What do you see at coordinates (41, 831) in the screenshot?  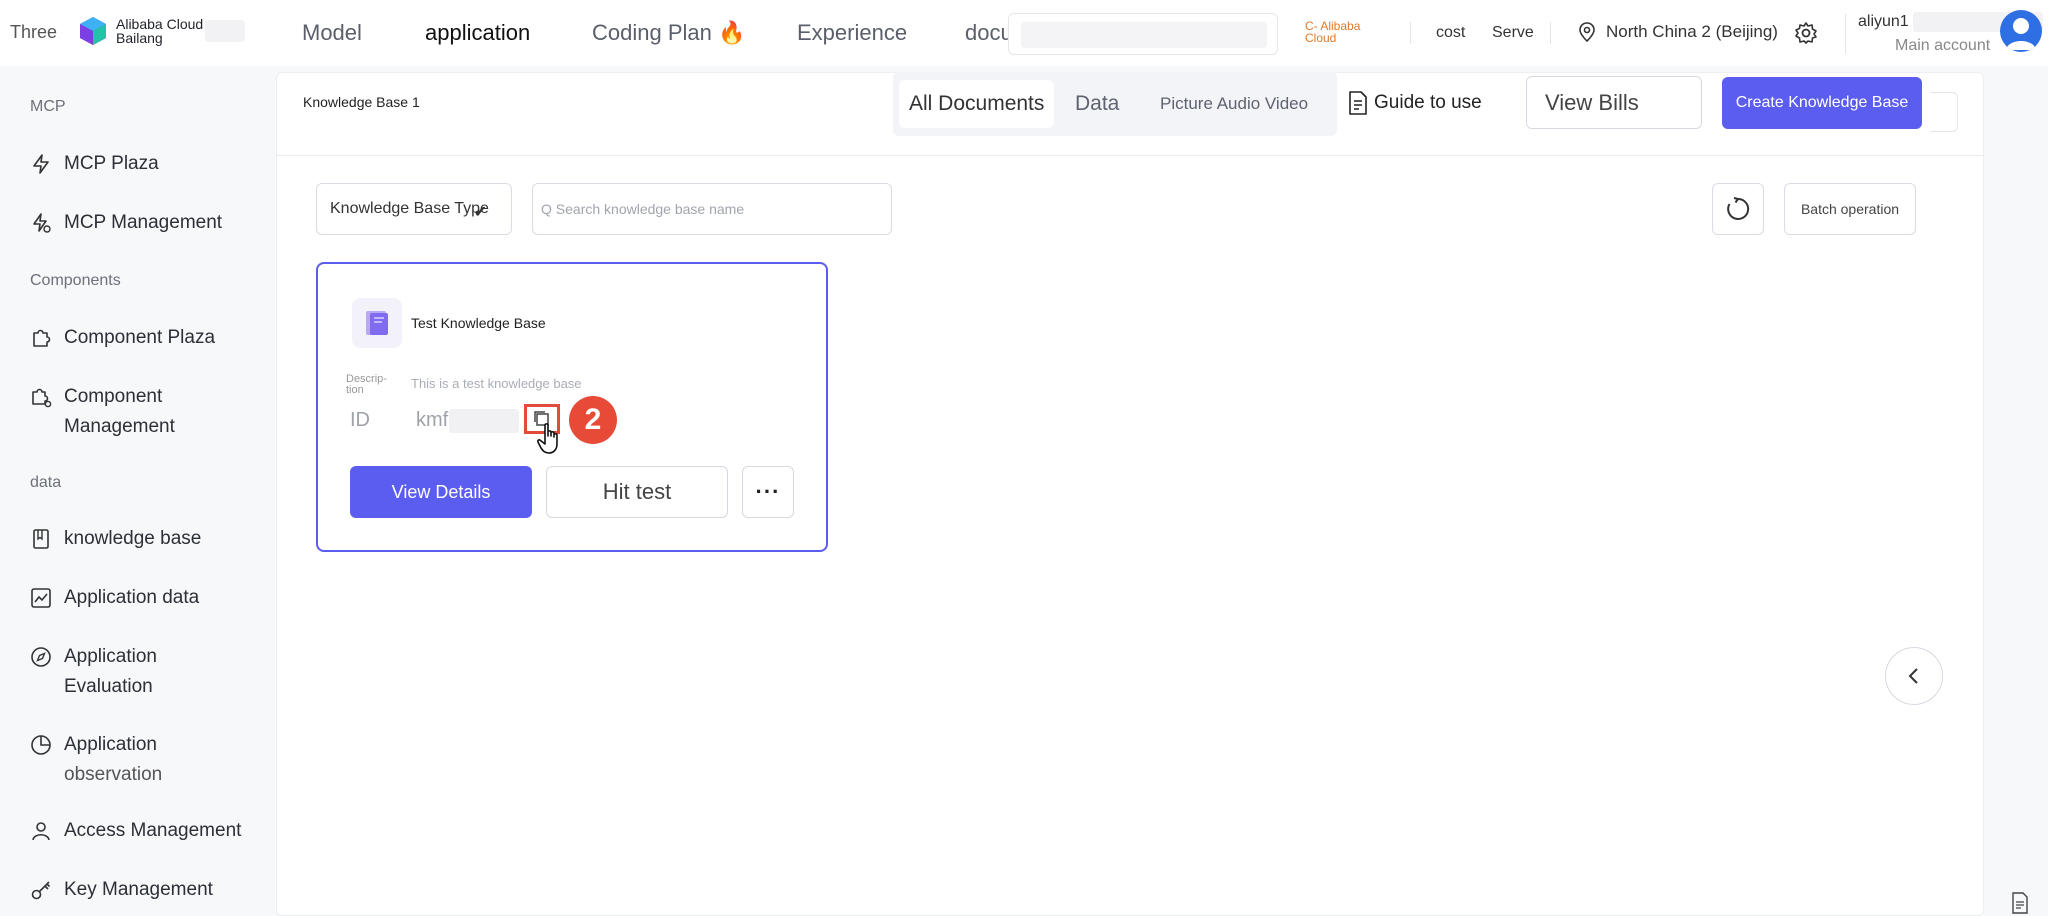 I see `user-icon` at bounding box center [41, 831].